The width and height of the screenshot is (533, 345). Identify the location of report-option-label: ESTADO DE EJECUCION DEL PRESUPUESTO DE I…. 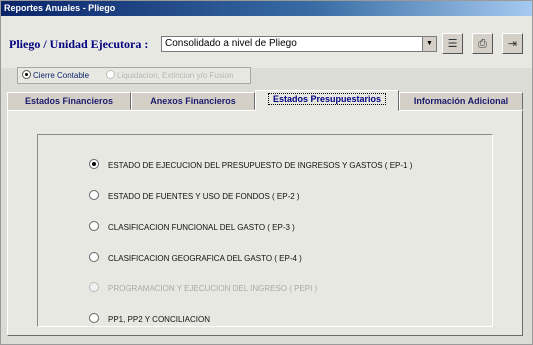
(260, 165).